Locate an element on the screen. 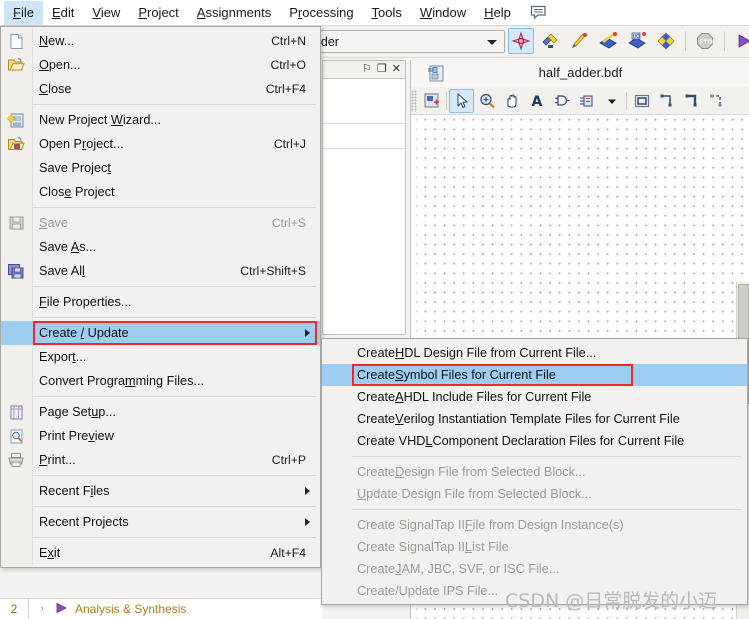 The image size is (749, 619). stop-icon: STOP is located at coordinates (705, 41).